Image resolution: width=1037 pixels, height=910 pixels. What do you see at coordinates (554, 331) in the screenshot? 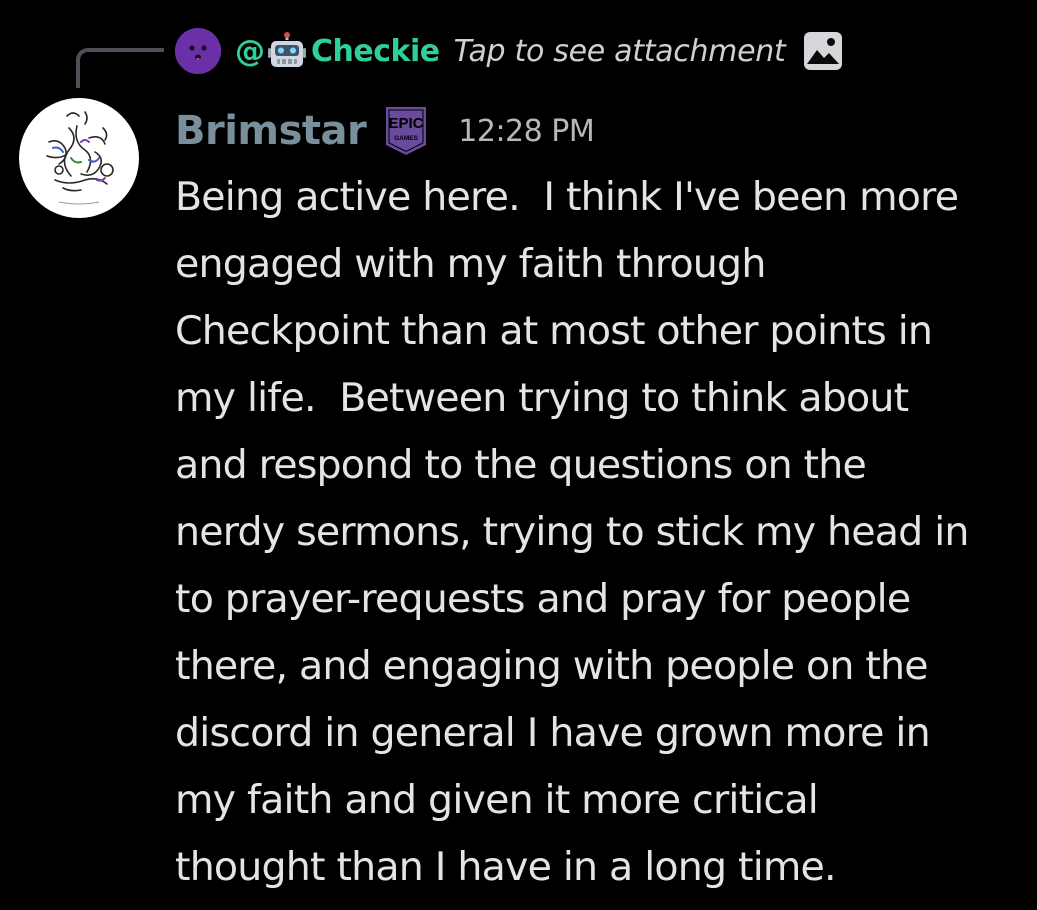
I see `message-line: Checkpoint than at most other points in` at bounding box center [554, 331].